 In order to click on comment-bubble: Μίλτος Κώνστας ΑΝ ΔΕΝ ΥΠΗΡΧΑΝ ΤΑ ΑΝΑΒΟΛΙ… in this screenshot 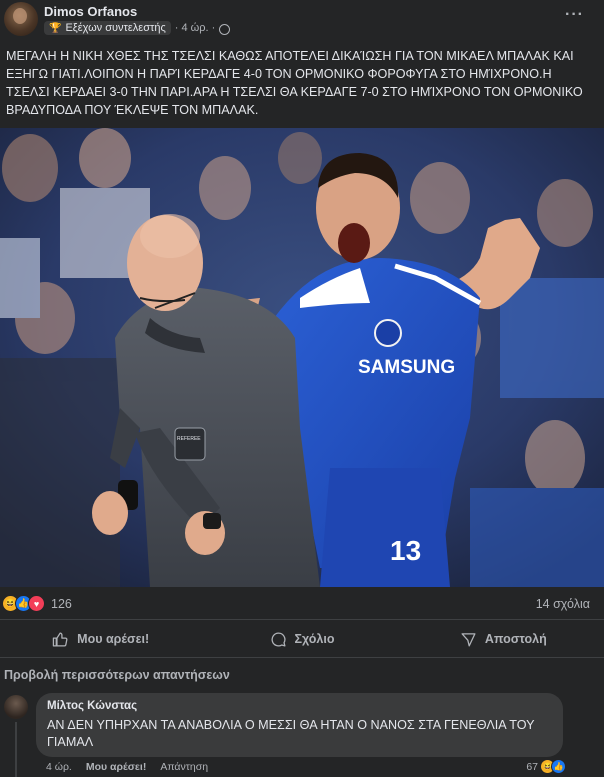, I will do `click(299, 725)`.